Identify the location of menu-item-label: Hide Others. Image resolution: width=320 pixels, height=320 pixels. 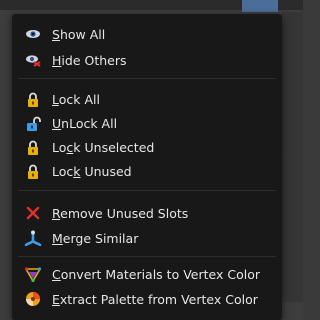
(89, 60).